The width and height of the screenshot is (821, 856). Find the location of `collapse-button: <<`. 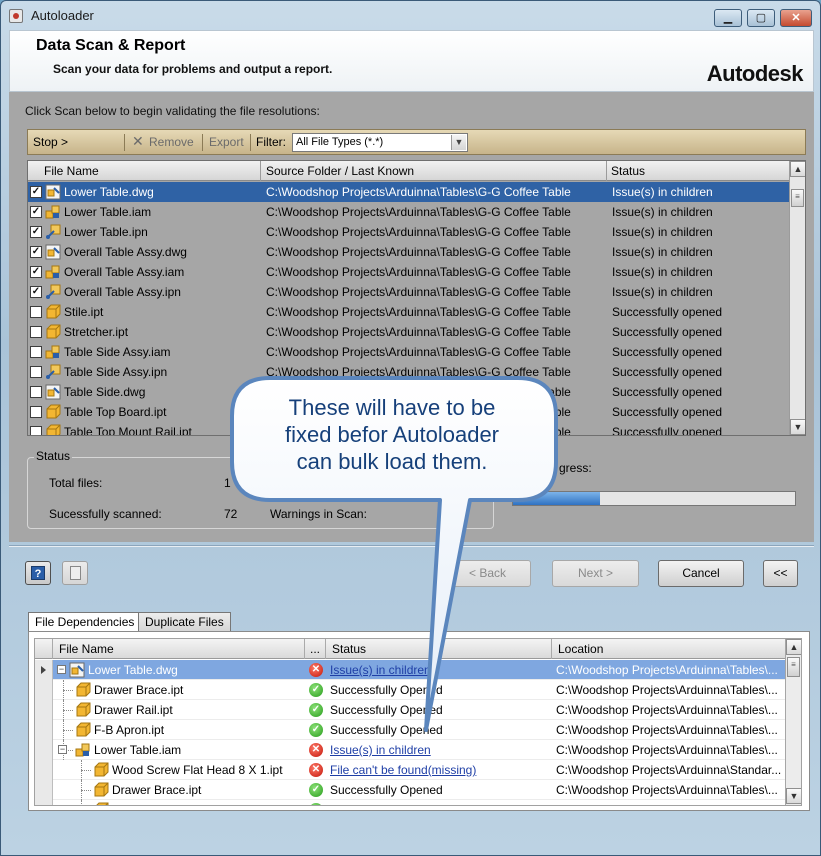

collapse-button: << is located at coordinates (780, 573).